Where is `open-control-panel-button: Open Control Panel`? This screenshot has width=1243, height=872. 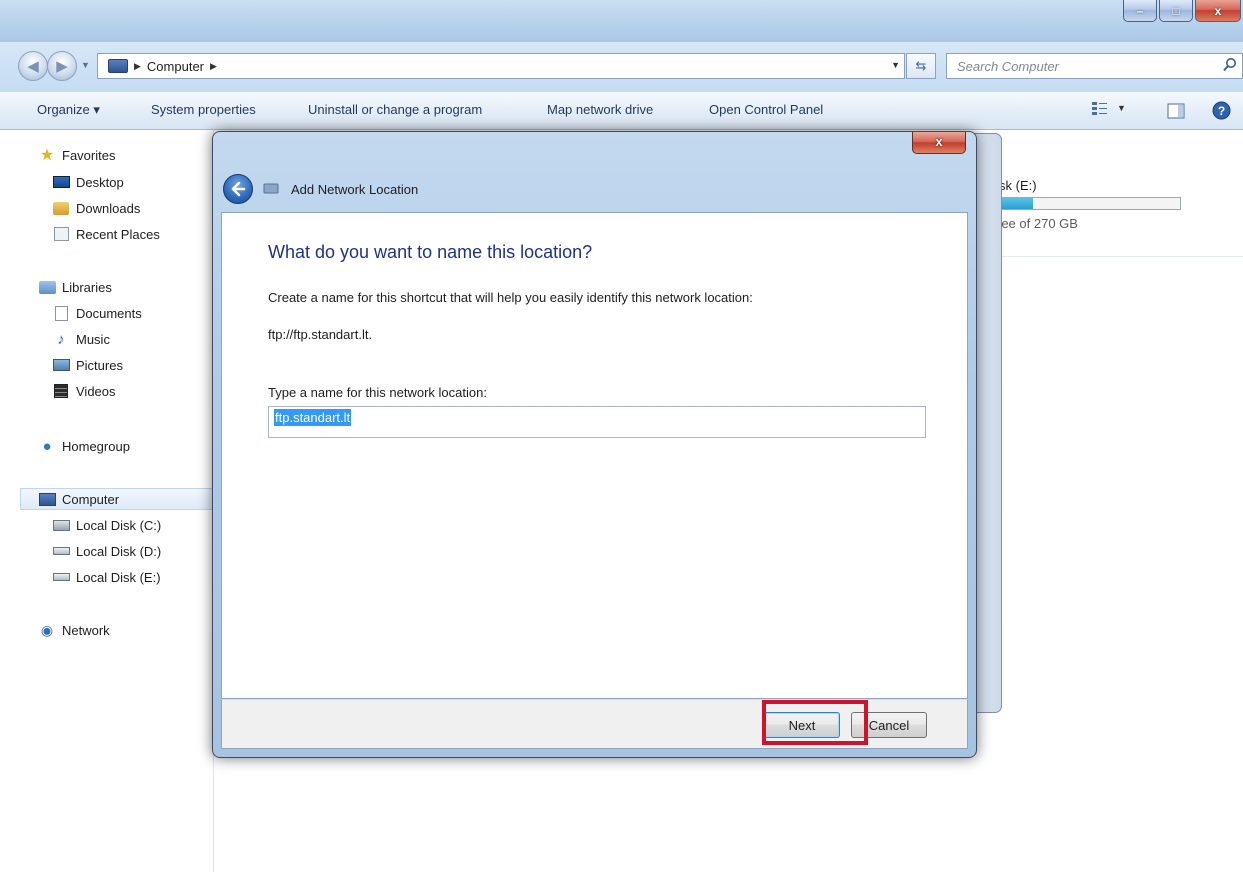 open-control-panel-button: Open Control Panel is located at coordinates (766, 109).